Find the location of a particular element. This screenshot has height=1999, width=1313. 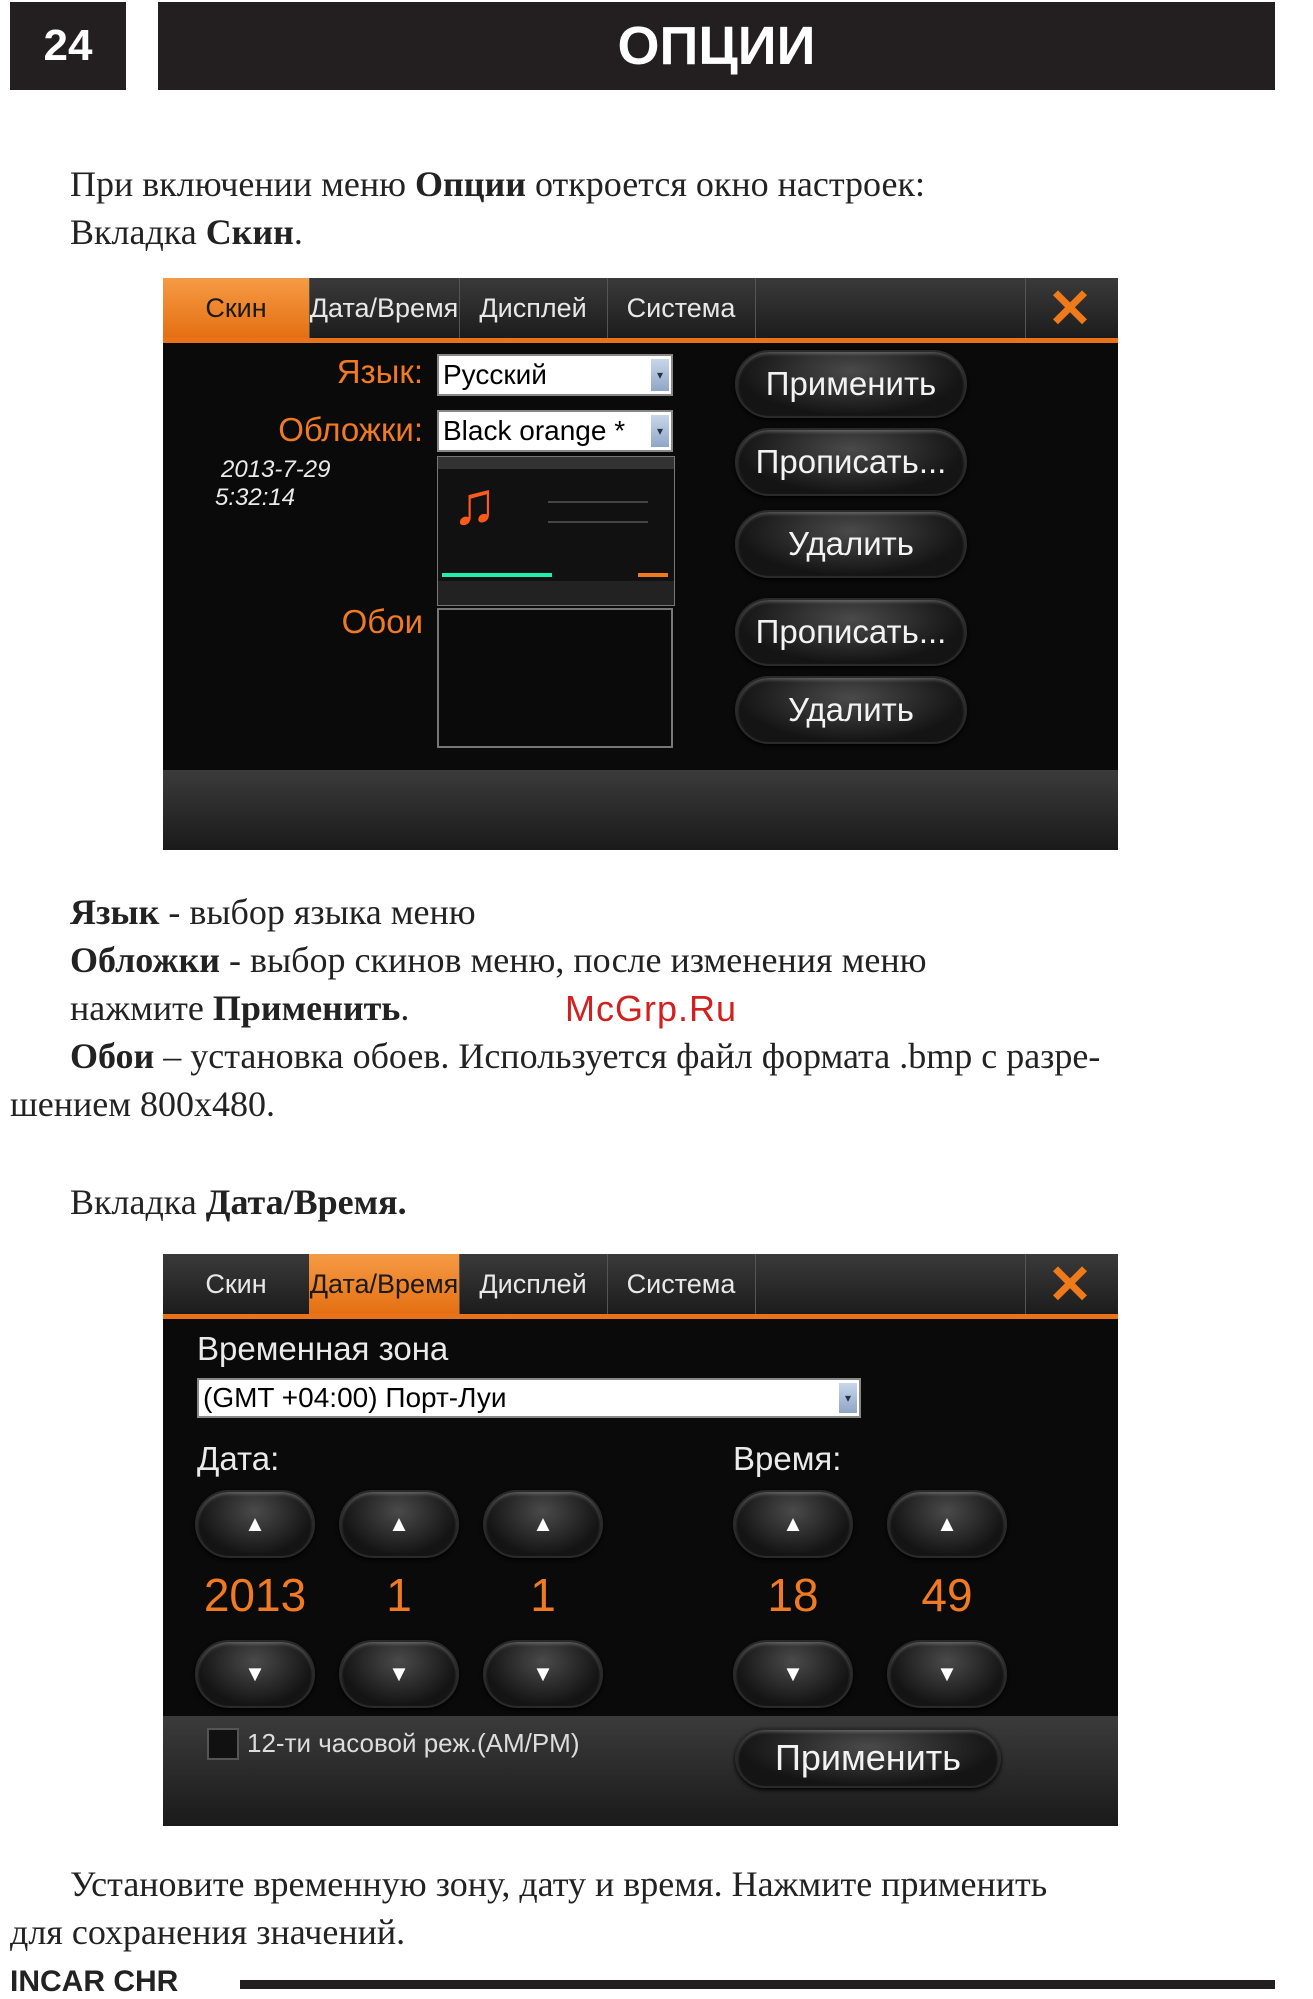

day-down-button: ▼ is located at coordinates (543, 1674).